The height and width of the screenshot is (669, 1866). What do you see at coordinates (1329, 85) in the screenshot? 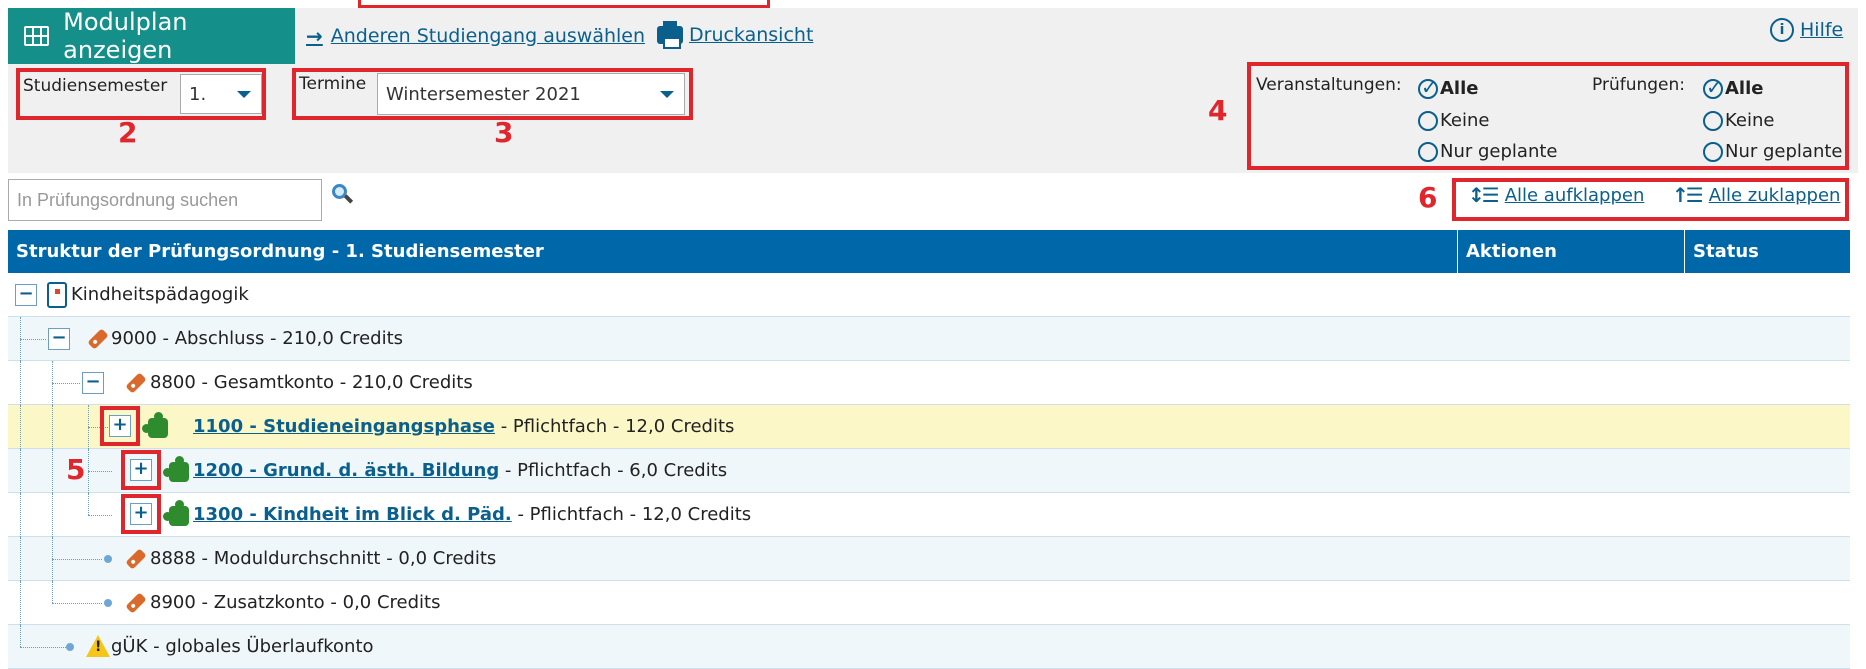
I see `veranstaltungen-label: Veranstaltungen:` at bounding box center [1329, 85].